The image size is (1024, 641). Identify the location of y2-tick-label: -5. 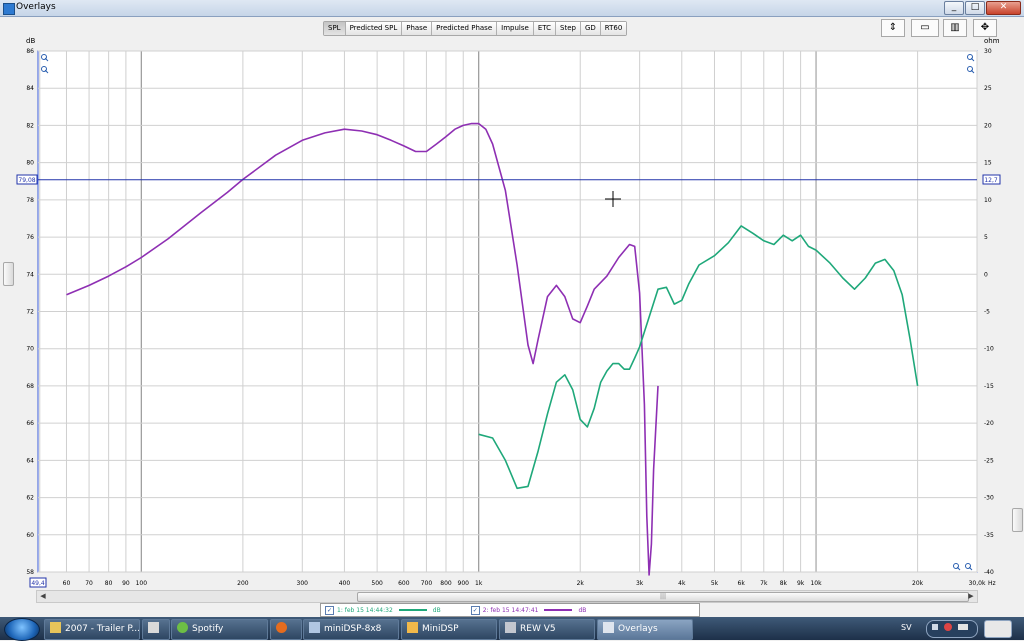
(987, 312).